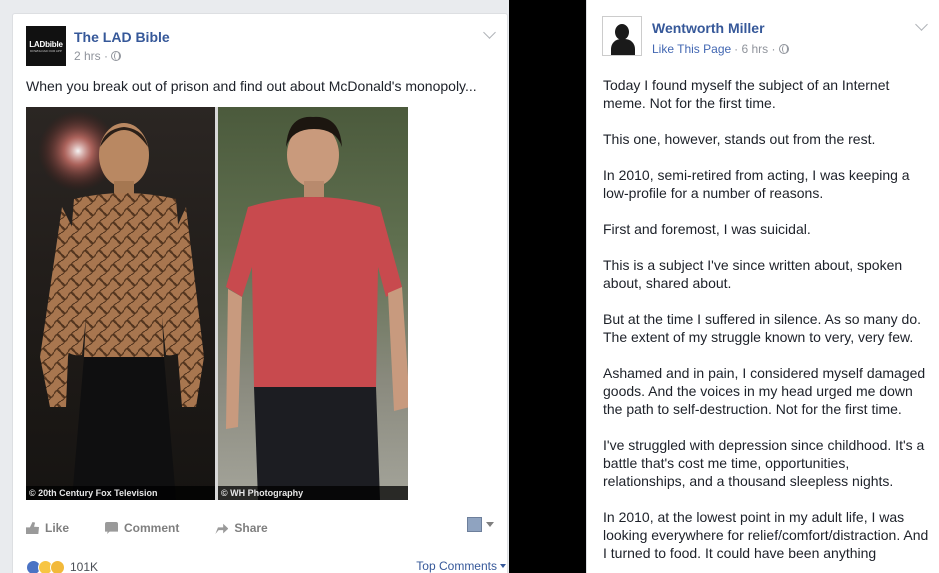 The image size is (939, 573). What do you see at coordinates (222, 528) in the screenshot?
I see `share-arrow-icon` at bounding box center [222, 528].